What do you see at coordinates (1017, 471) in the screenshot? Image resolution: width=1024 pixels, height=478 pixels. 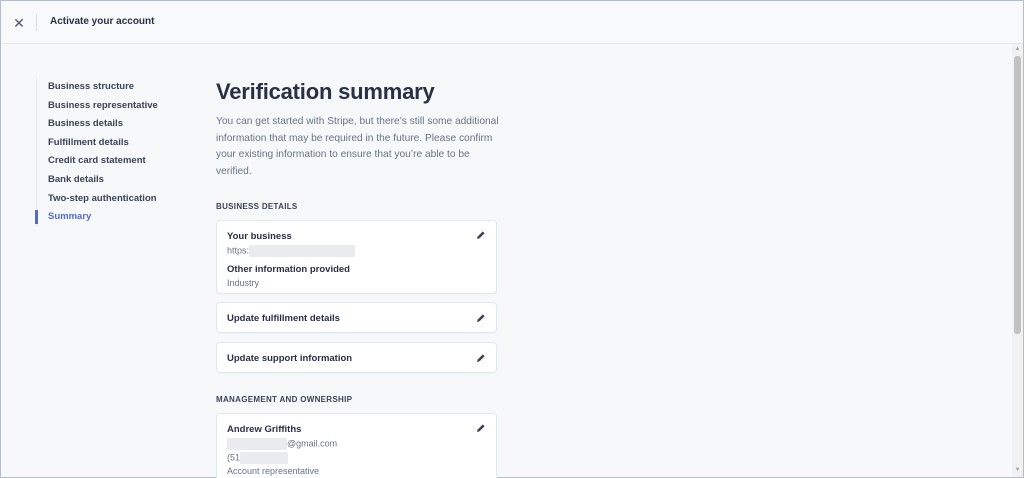 I see `scroll-down-arrow-icon: ▼` at bounding box center [1017, 471].